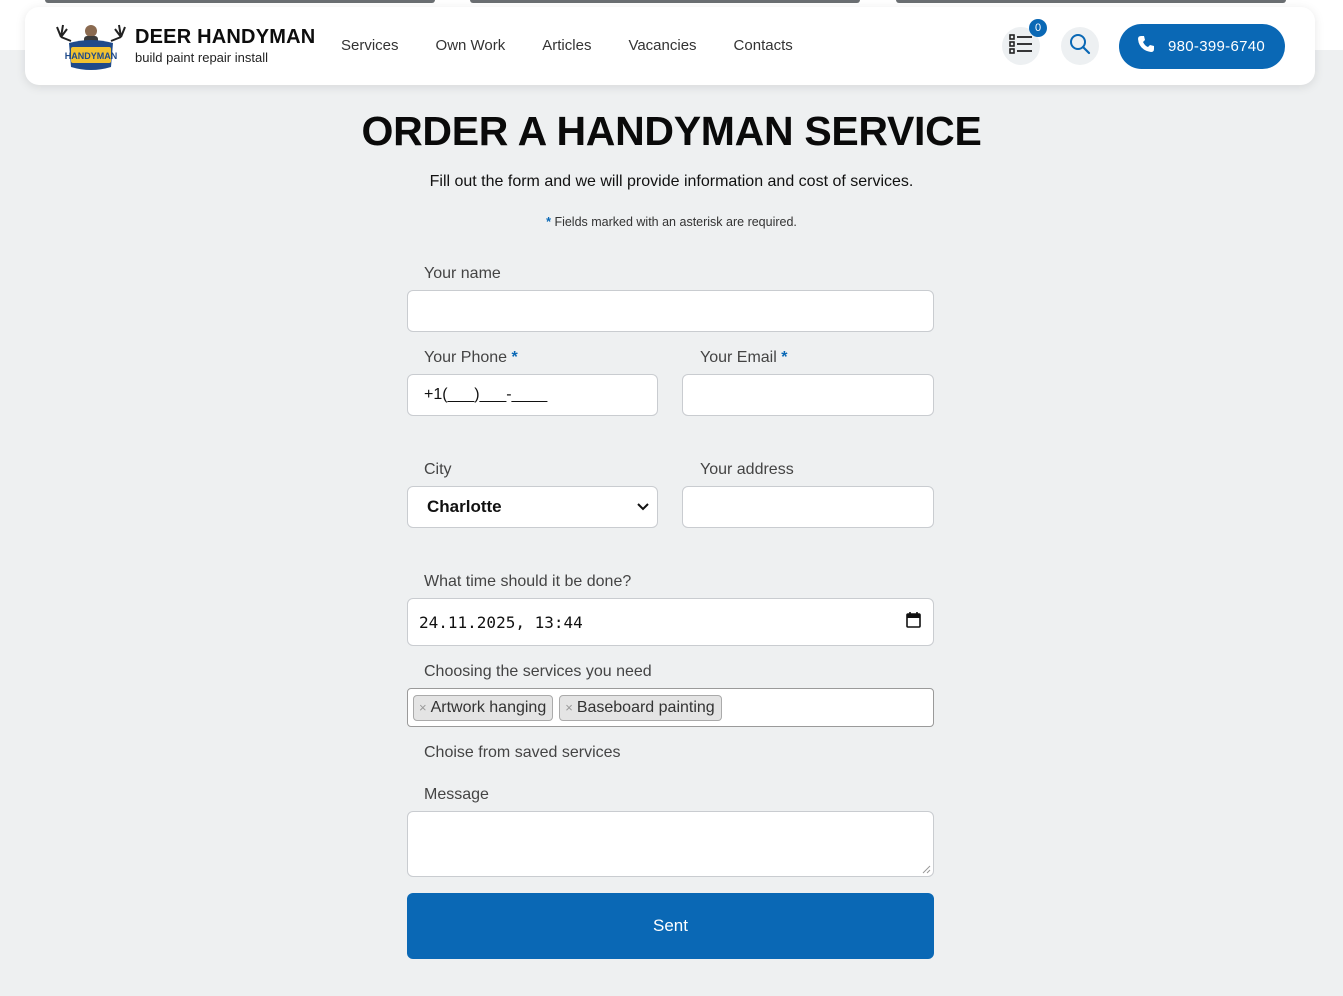  What do you see at coordinates (670, 926) in the screenshot?
I see `submit-button: Sent` at bounding box center [670, 926].